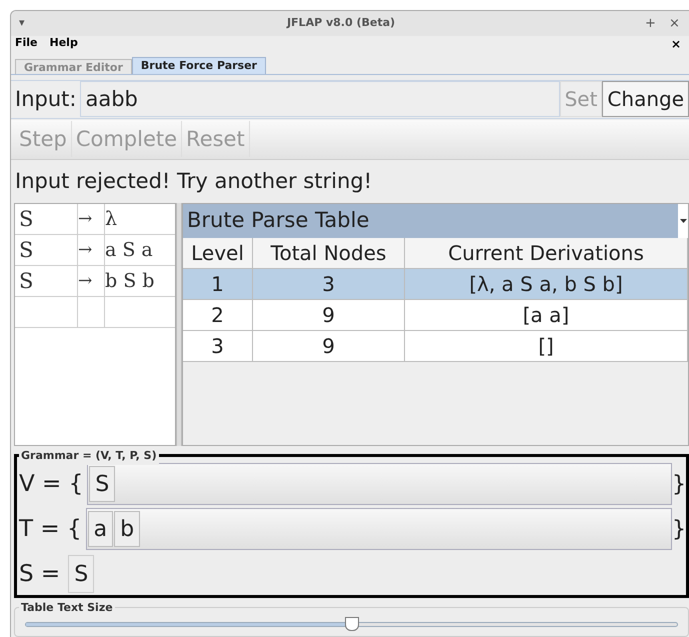  What do you see at coordinates (26, 43) in the screenshot?
I see `menu-item: File` at bounding box center [26, 43].